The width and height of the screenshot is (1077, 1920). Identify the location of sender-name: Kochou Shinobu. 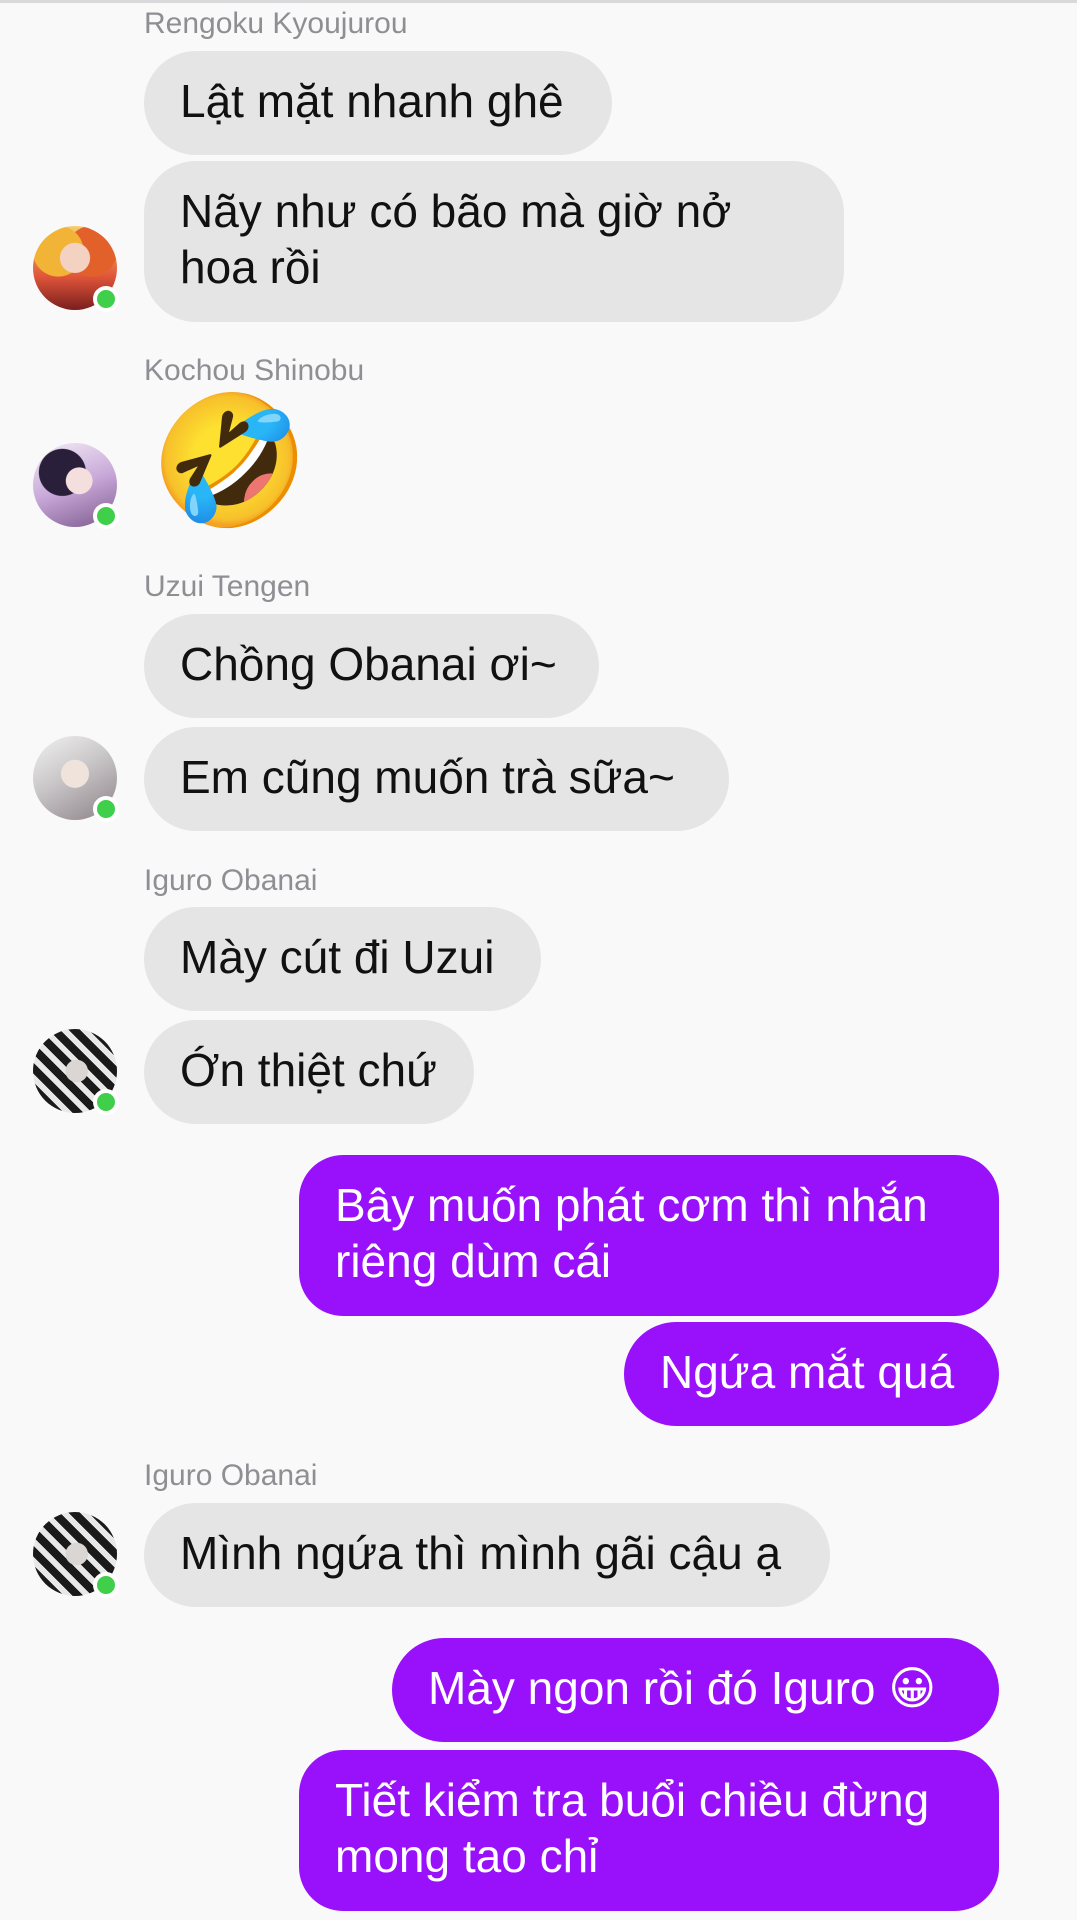
(254, 370).